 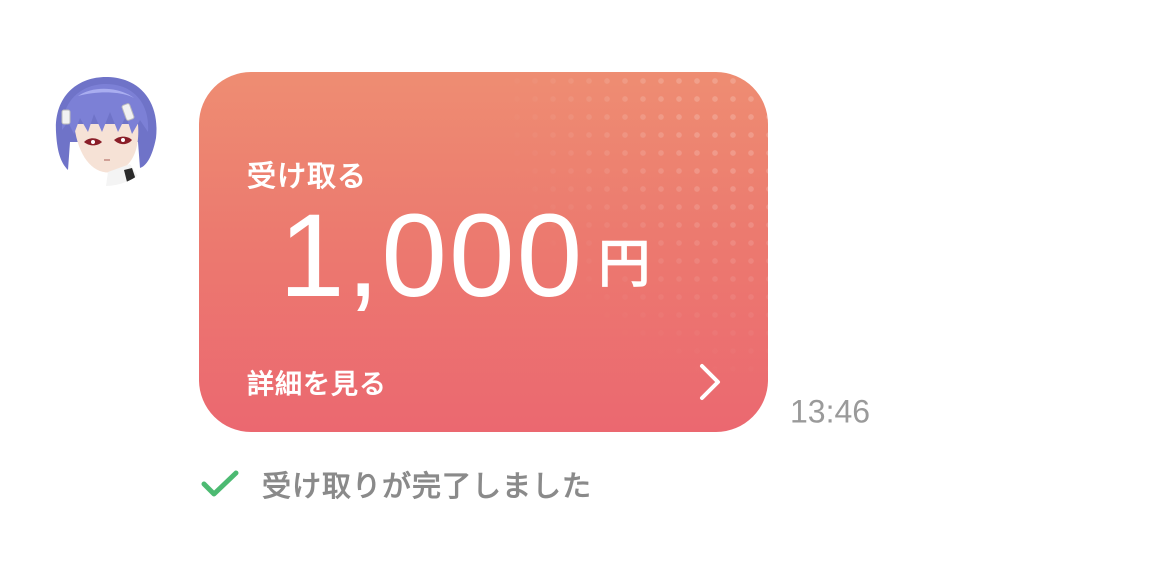 What do you see at coordinates (307, 176) in the screenshot?
I see `card-title: 受け取る` at bounding box center [307, 176].